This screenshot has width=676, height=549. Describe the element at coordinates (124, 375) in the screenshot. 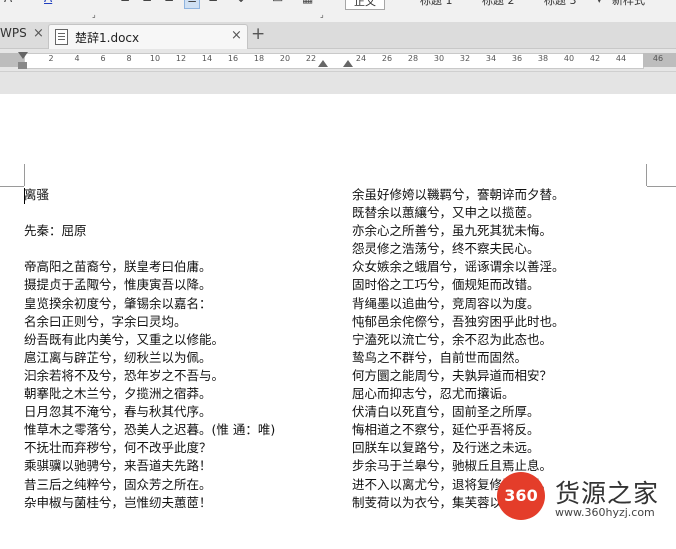

I see `poem-line: 汩余若将不及兮，恐年岁之不吾与。` at that location.